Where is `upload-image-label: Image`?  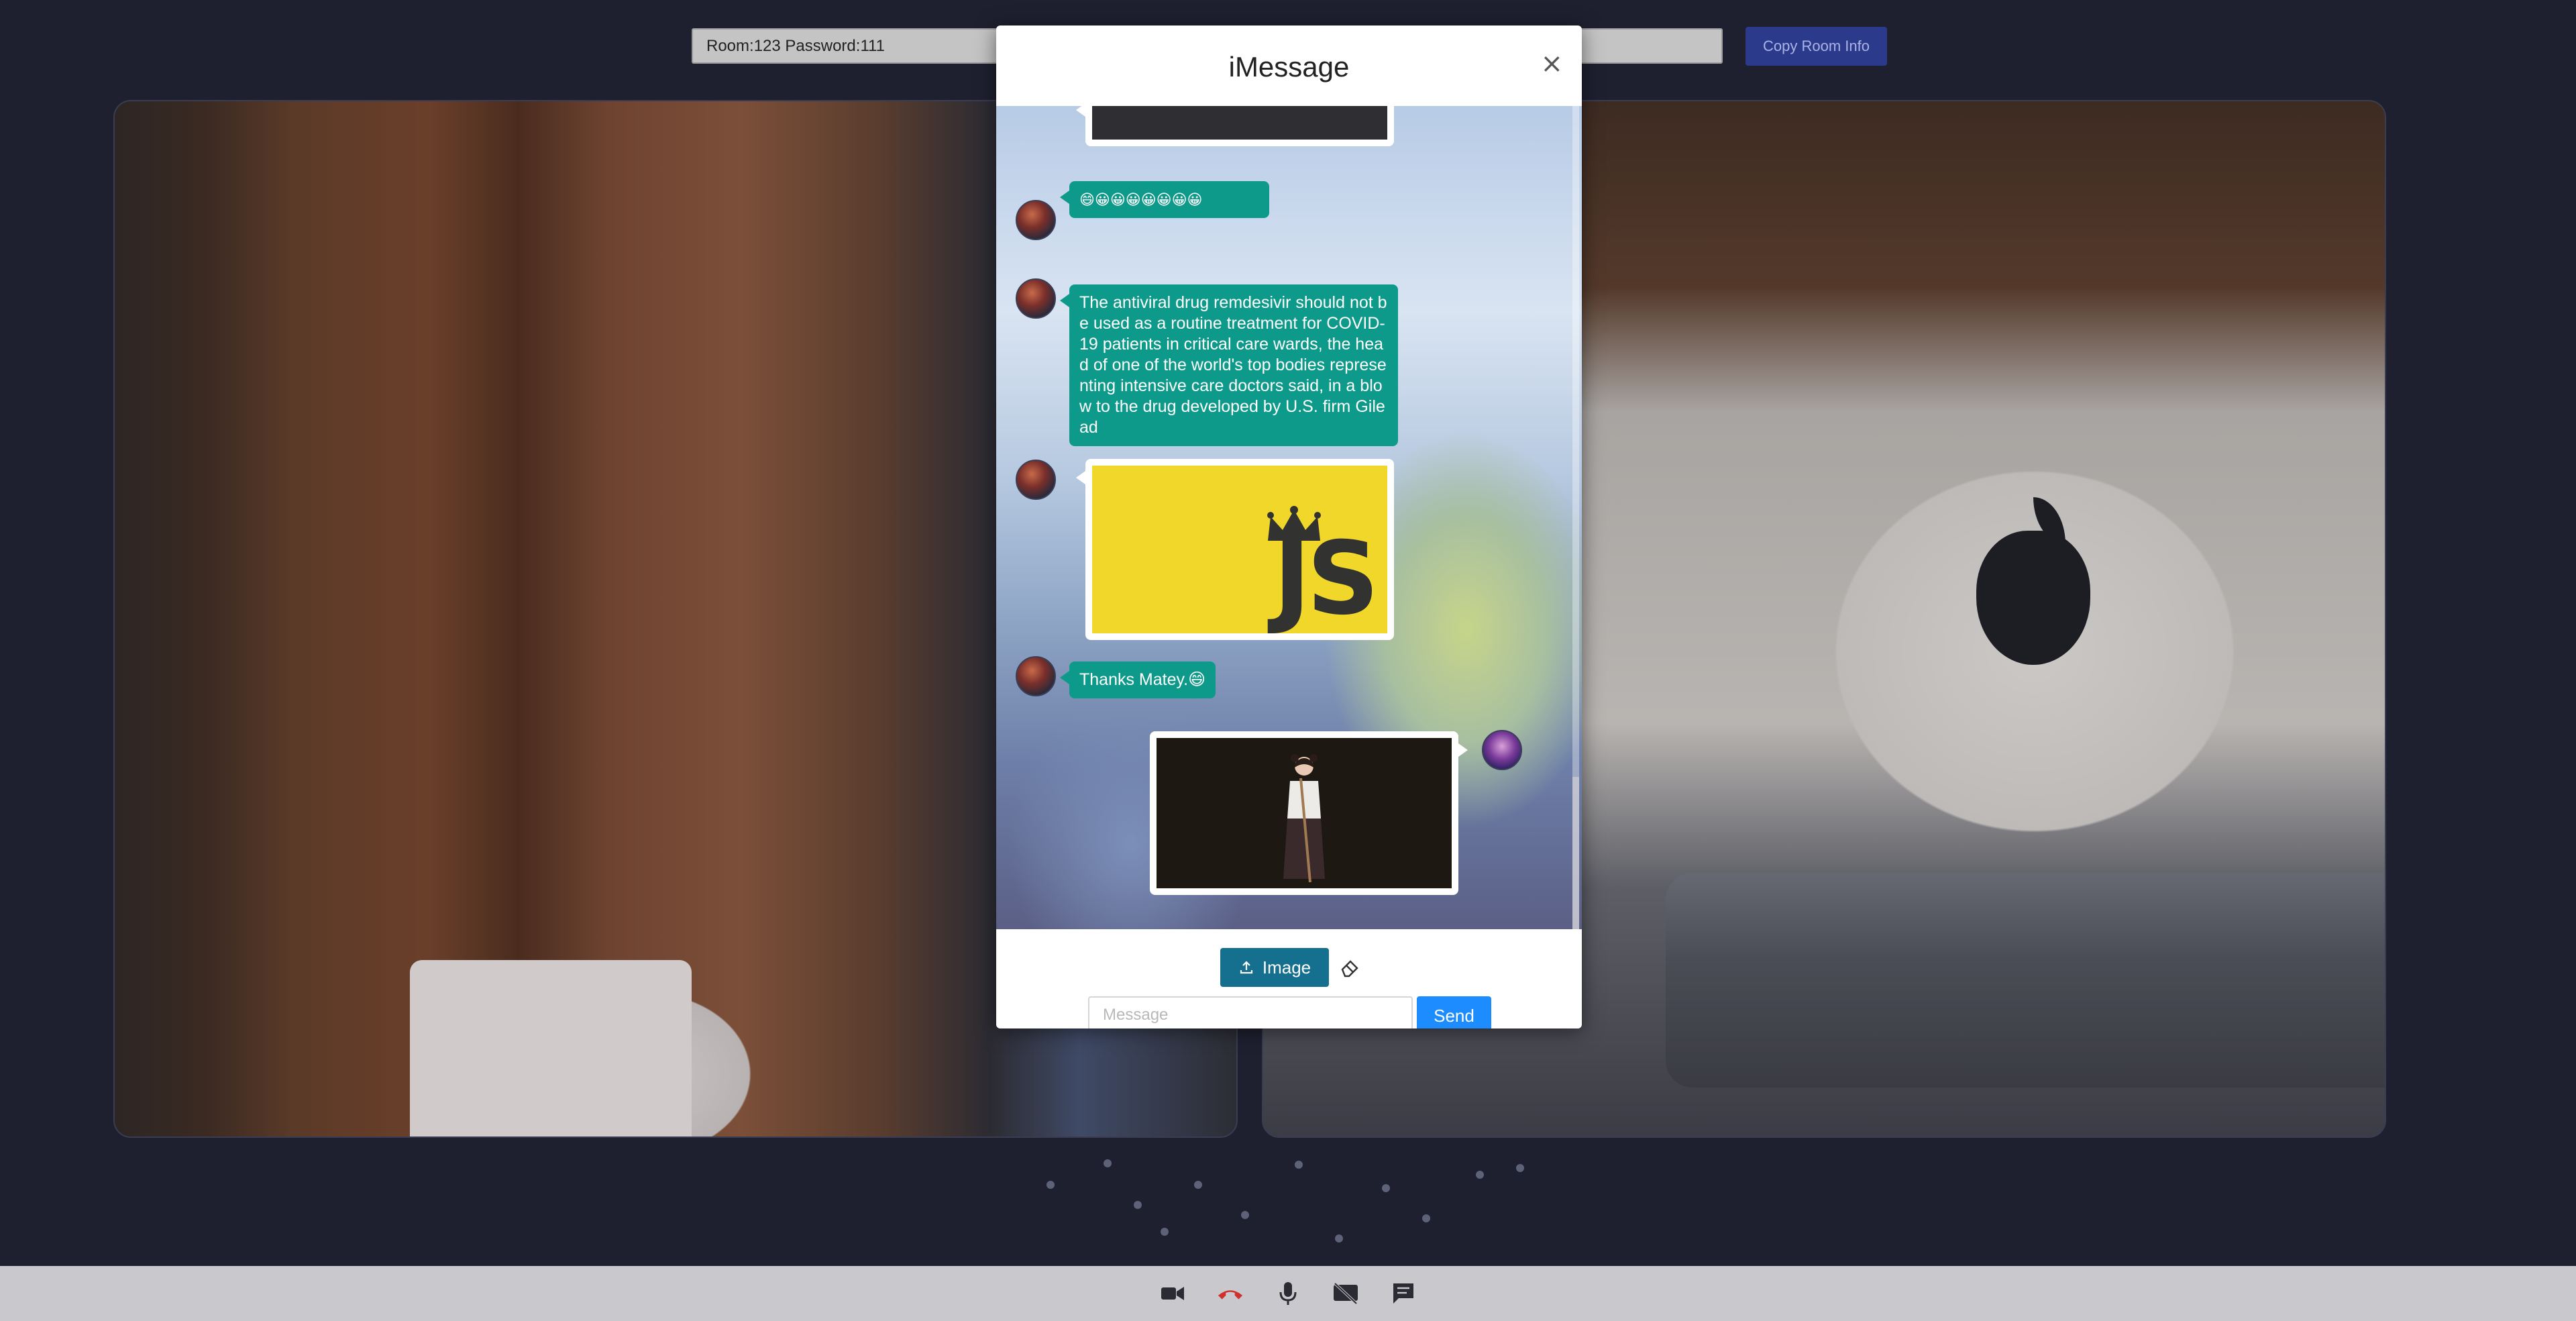
upload-image-label: Image is located at coordinates (1286, 967).